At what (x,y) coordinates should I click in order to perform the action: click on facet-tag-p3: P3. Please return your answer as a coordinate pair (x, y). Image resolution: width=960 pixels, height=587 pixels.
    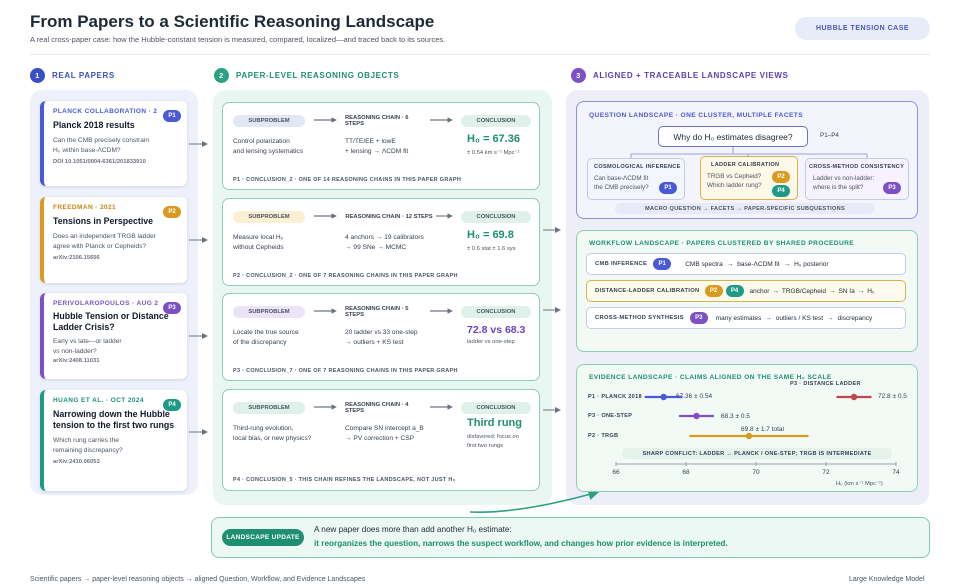
    Looking at the image, I should click on (892, 188).